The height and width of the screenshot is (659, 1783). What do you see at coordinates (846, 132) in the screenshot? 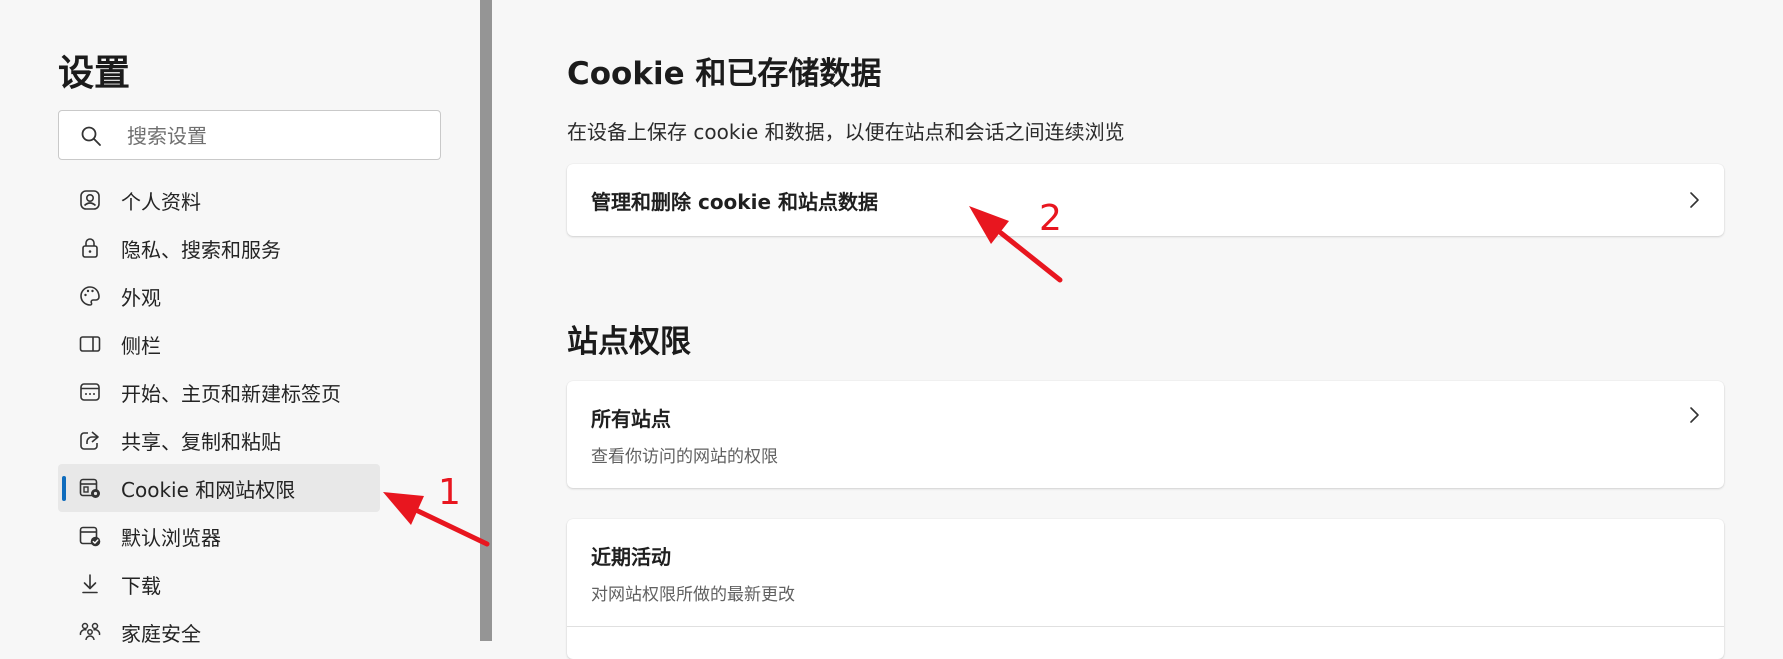
I see `cookies-section-subtitle: 在设备上保存 cookie 和数据，以便在站点和会话之间连续浏览` at bounding box center [846, 132].